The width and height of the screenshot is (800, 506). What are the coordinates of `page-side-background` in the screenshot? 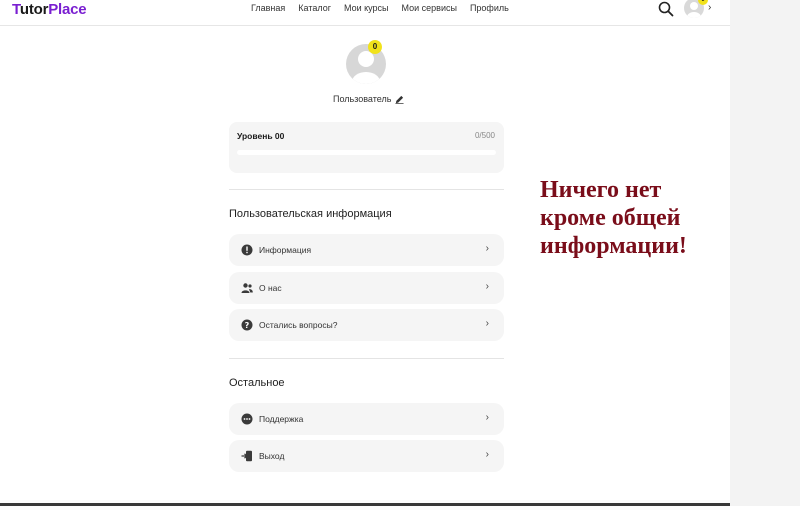 It's located at (765, 253).